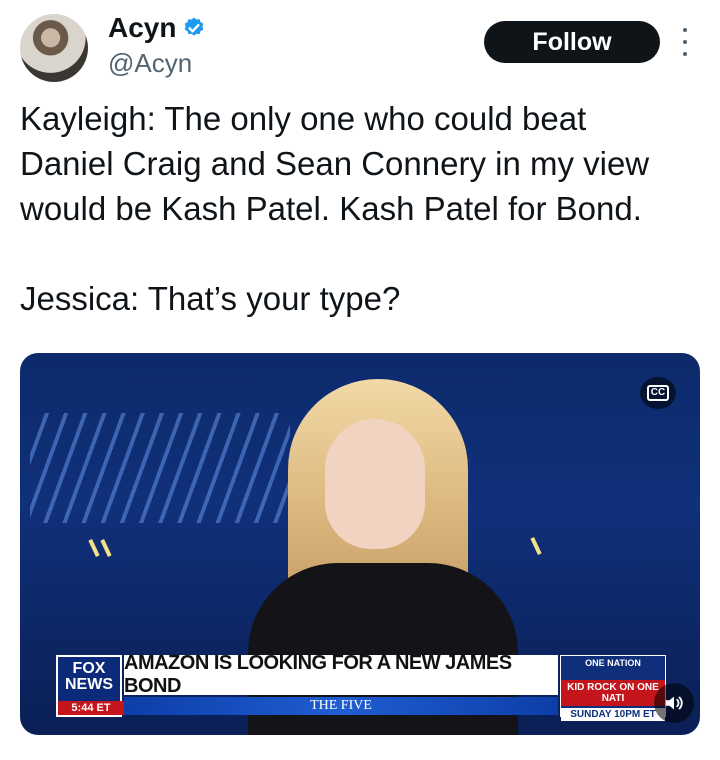 This screenshot has height=760, width=720. I want to click on show-name: THE FIVE, so click(341, 706).